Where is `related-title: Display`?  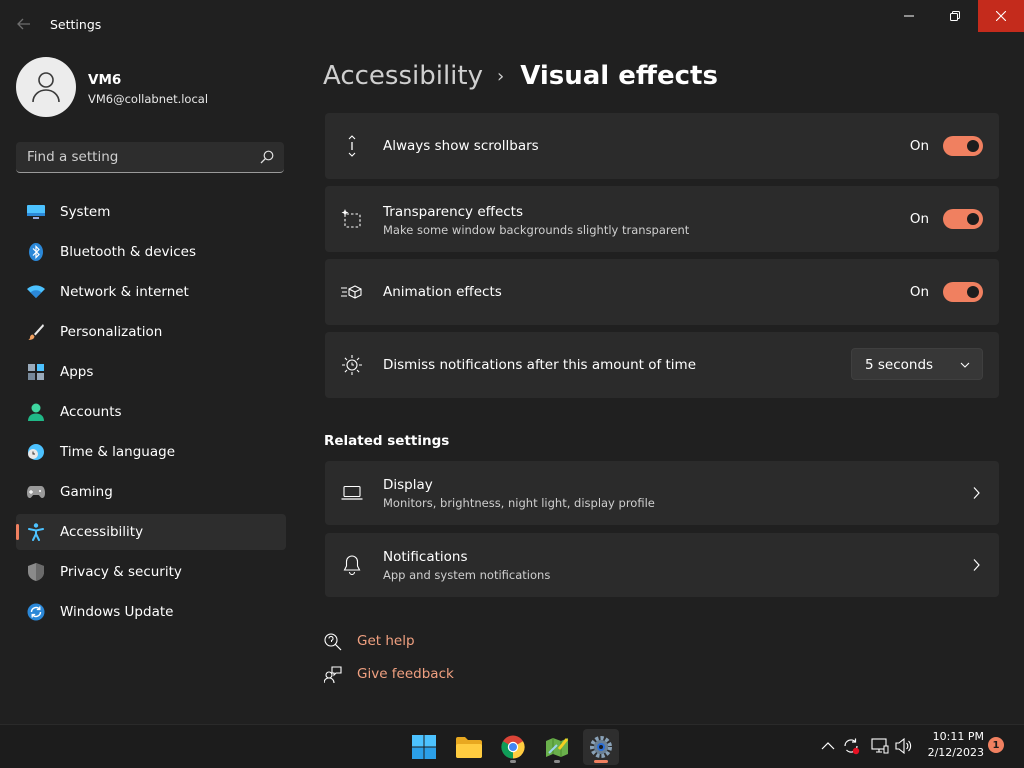 related-title: Display is located at coordinates (408, 485).